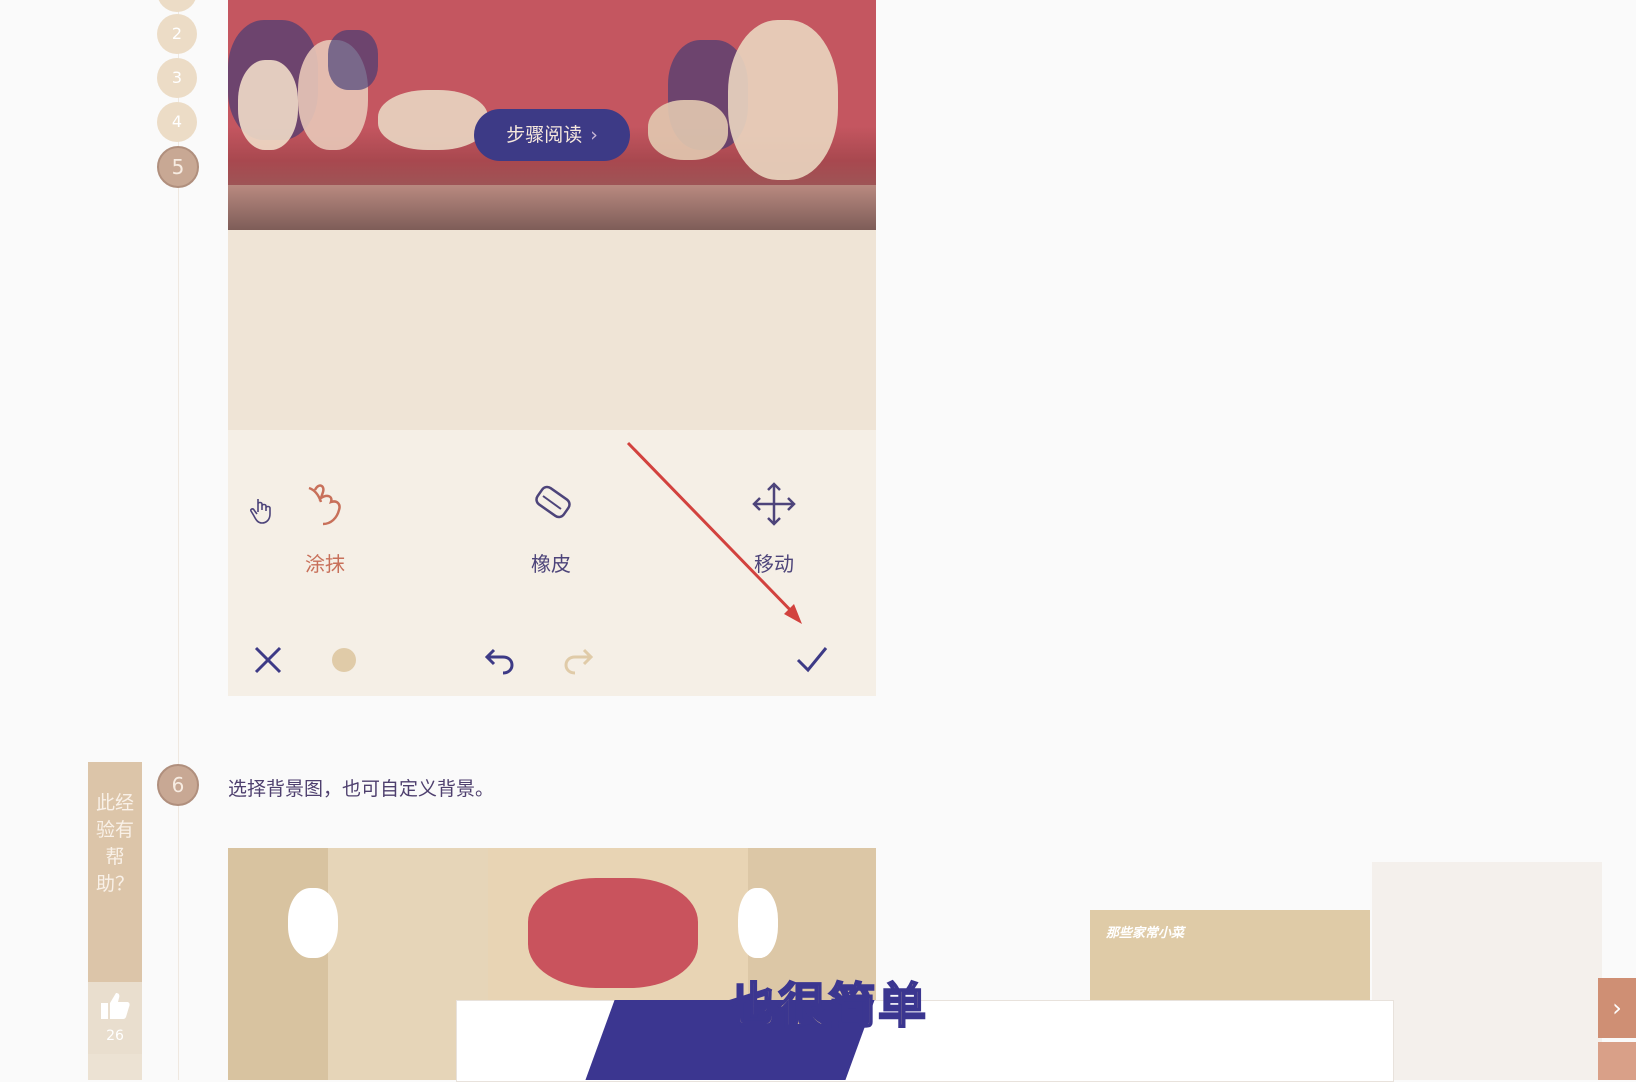 Image resolution: width=1636 pixels, height=1082 pixels. Describe the element at coordinates (178, 167) in the screenshot. I see `step-number-5: 5` at that location.